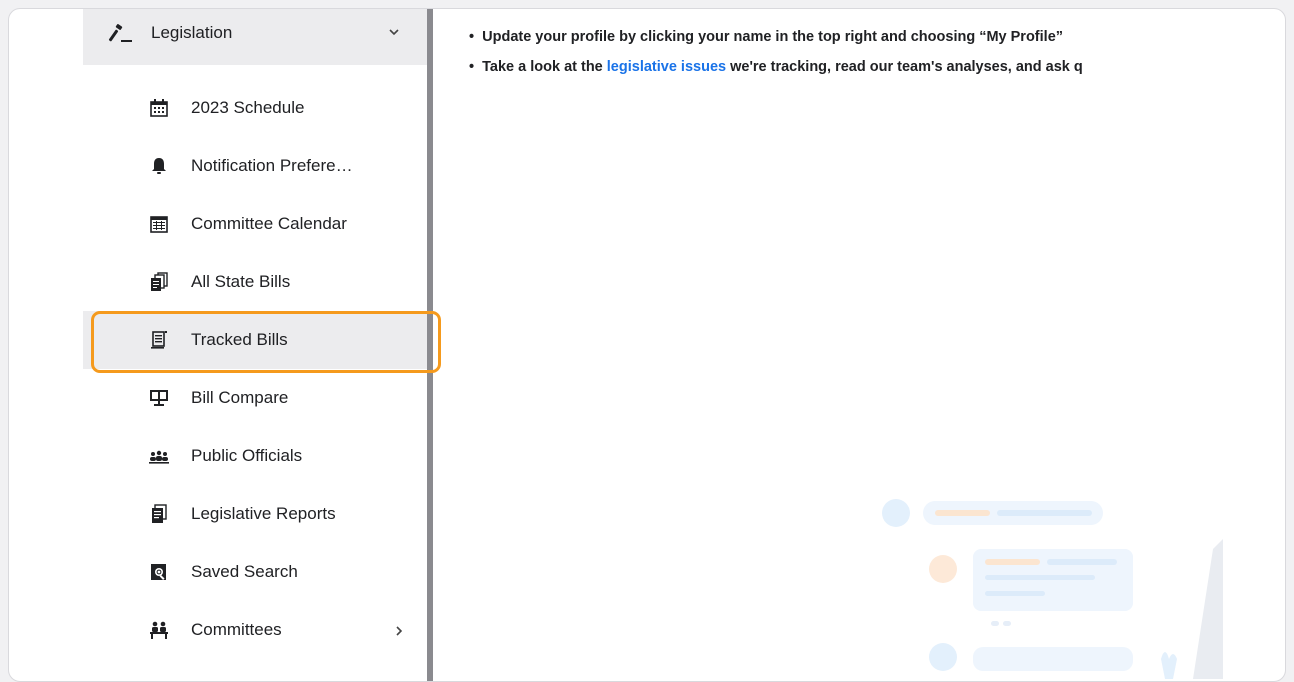  Describe the element at coordinates (263, 513) in the screenshot. I see `sidebar-item-label: Legislative Reports` at that location.